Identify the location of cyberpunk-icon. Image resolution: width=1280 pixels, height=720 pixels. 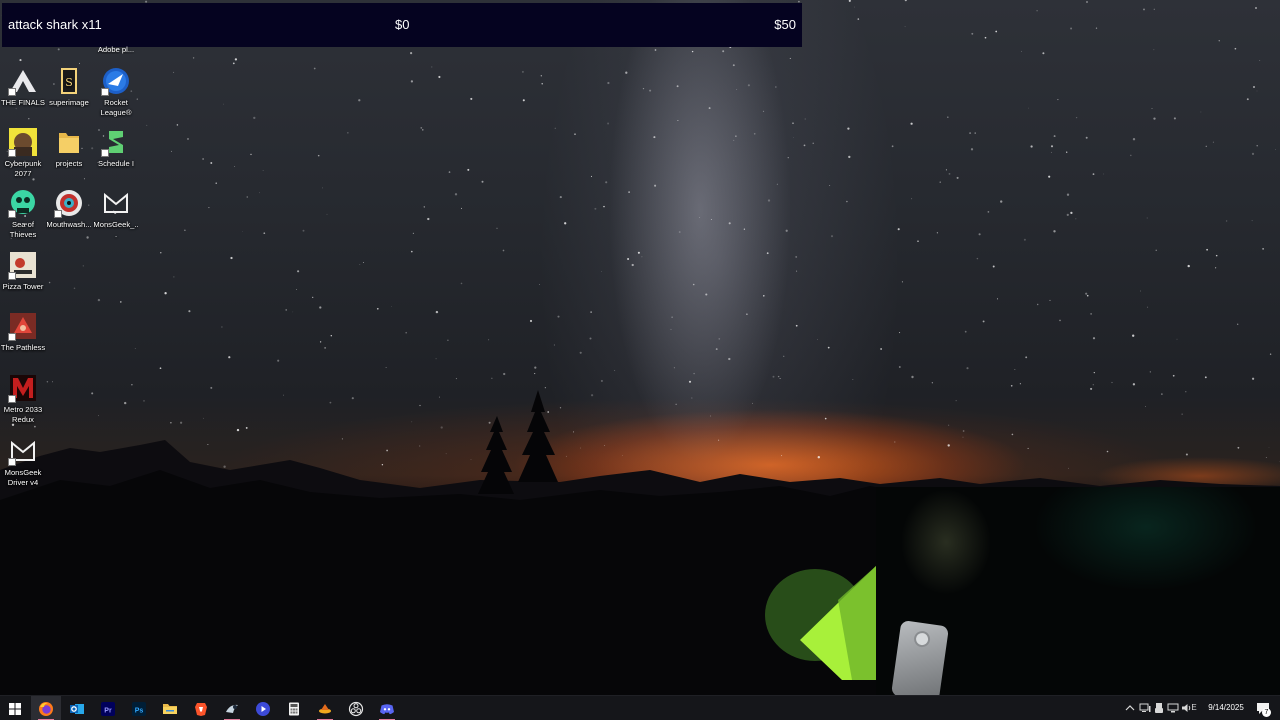
(23, 142).